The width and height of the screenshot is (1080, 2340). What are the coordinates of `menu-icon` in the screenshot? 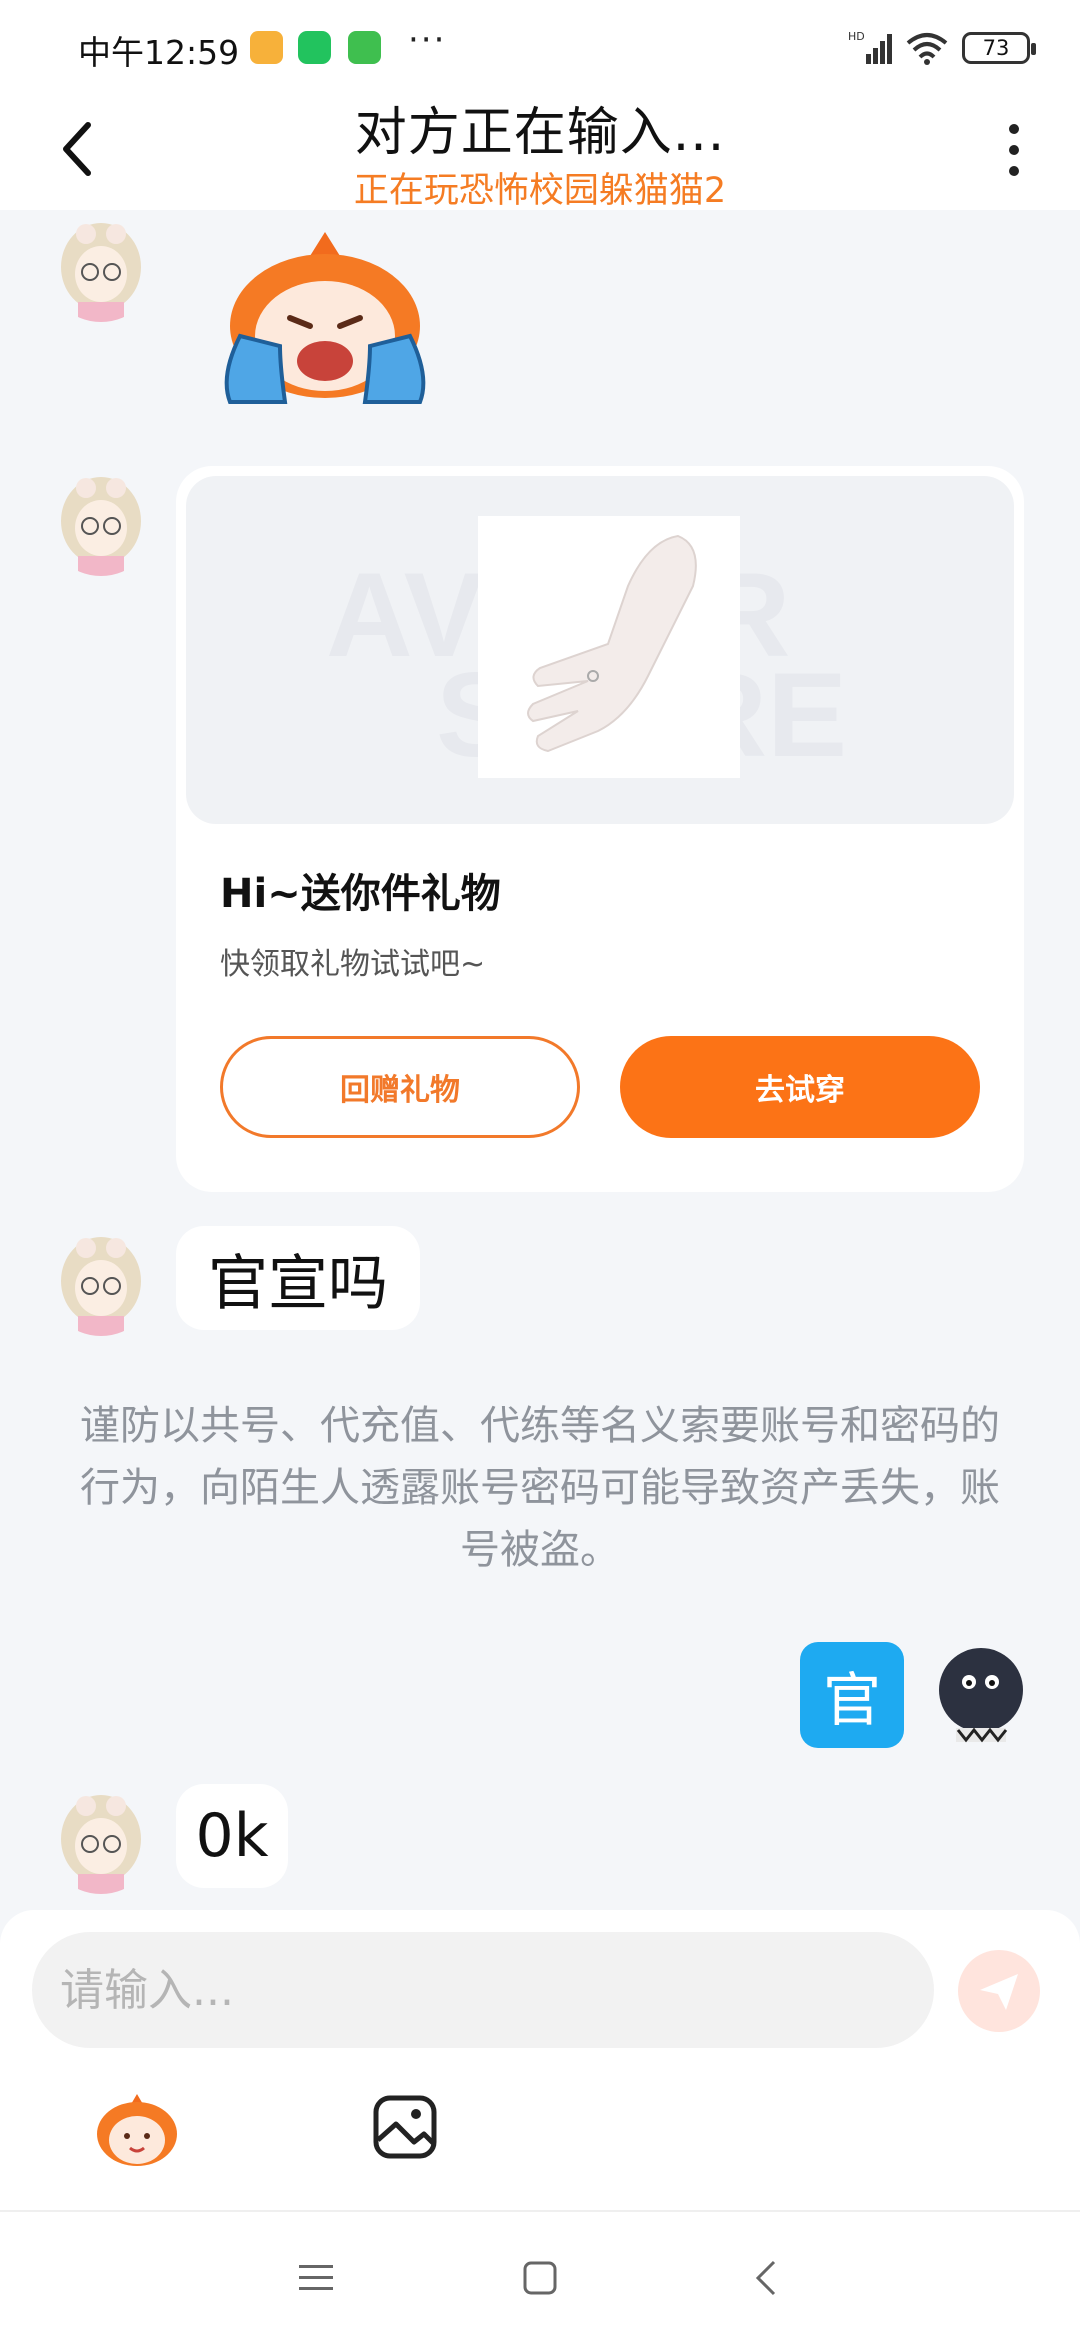 It's located at (316, 2277).